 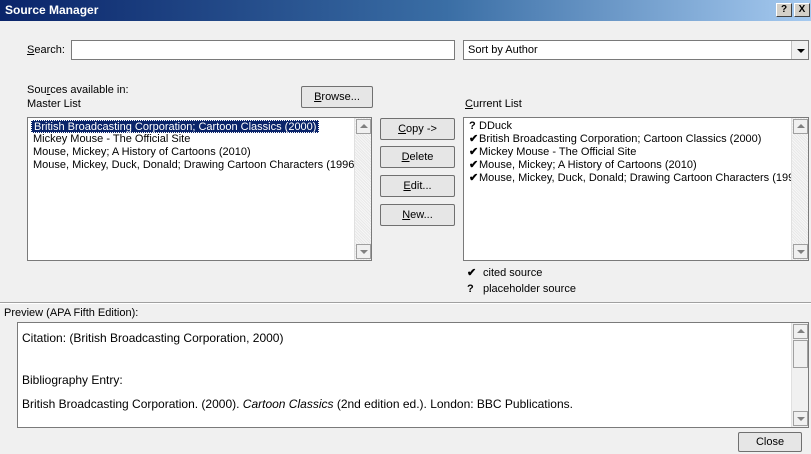 What do you see at coordinates (405, 10) in the screenshot?
I see `title-bar: Source Manager ? X` at bounding box center [405, 10].